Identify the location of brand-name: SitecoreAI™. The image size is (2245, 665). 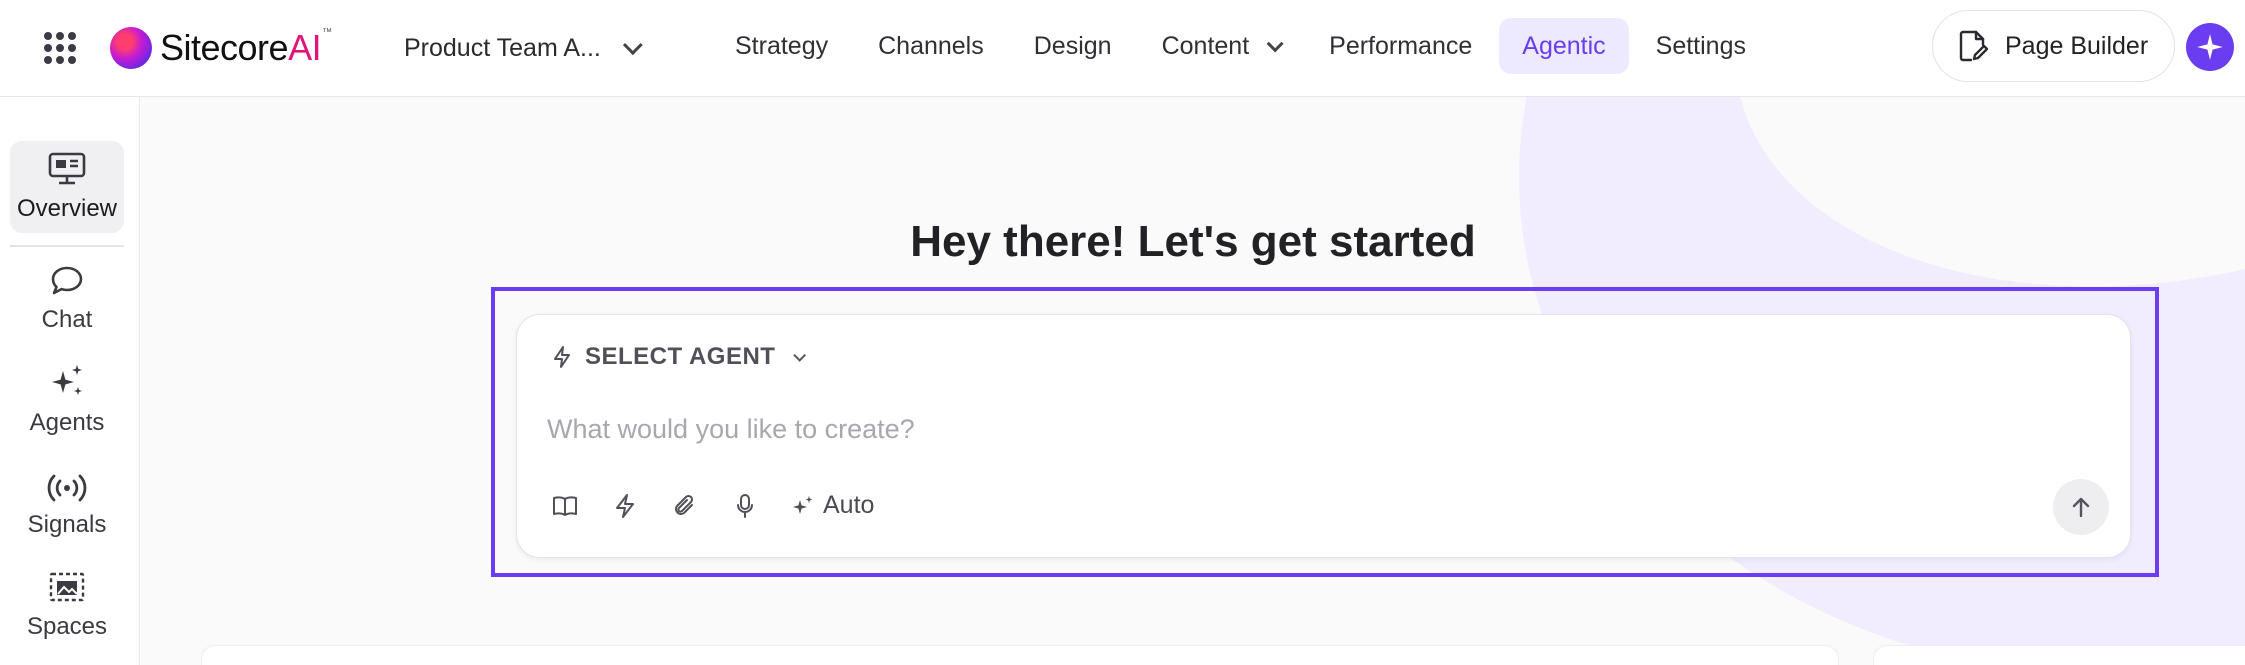
(246, 47).